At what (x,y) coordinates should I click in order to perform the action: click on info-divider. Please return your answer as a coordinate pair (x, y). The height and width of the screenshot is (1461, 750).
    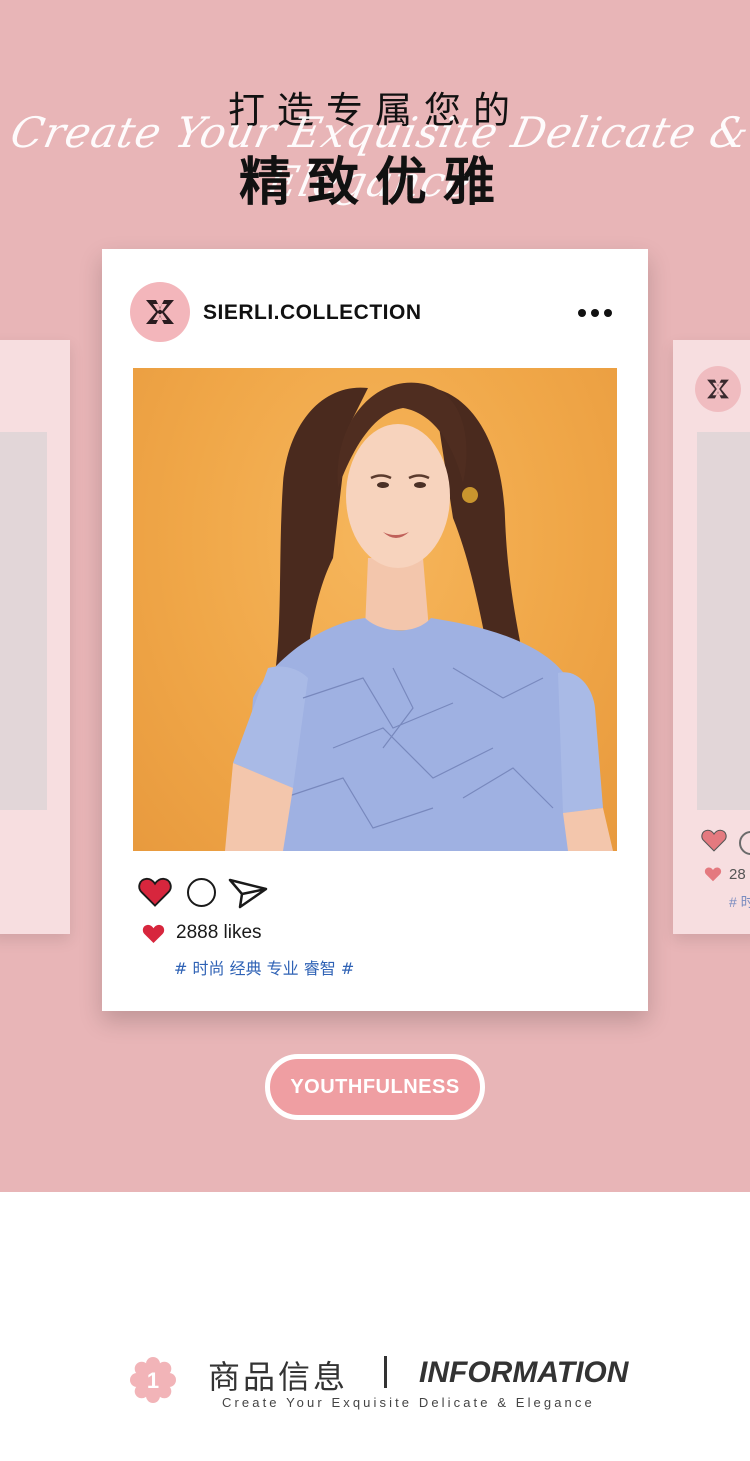
    Looking at the image, I should click on (385, 1372).